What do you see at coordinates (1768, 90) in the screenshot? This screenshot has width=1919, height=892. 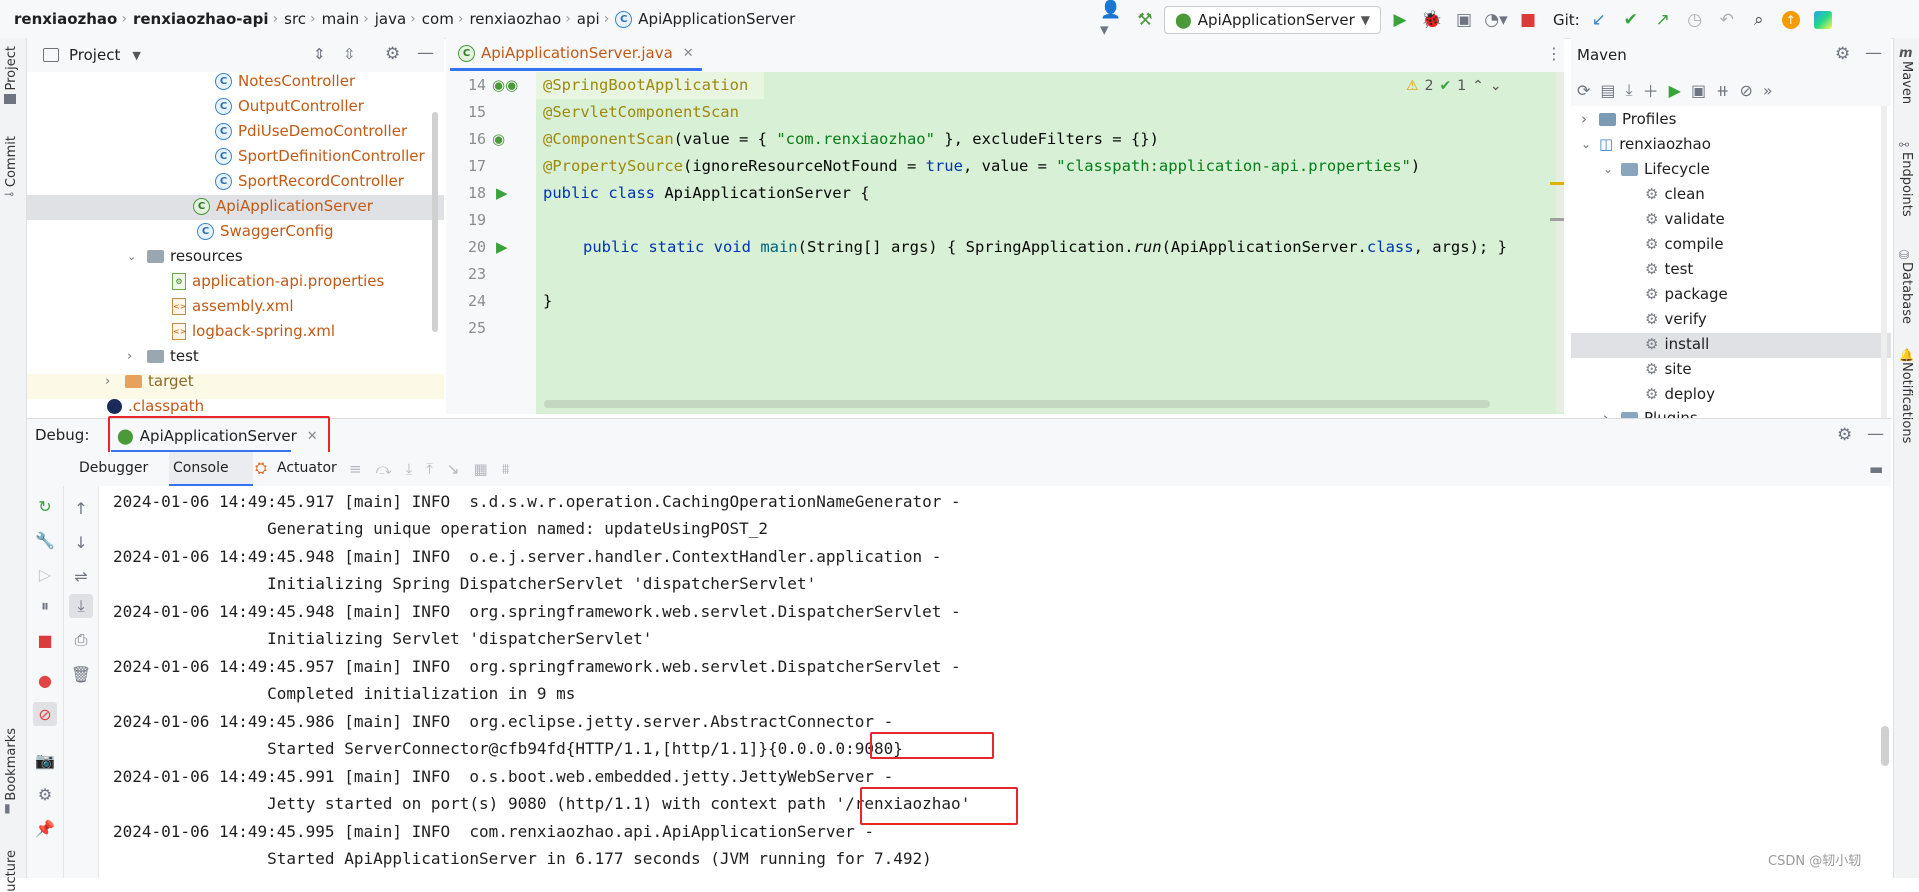 I see `more-icon: »` at bounding box center [1768, 90].